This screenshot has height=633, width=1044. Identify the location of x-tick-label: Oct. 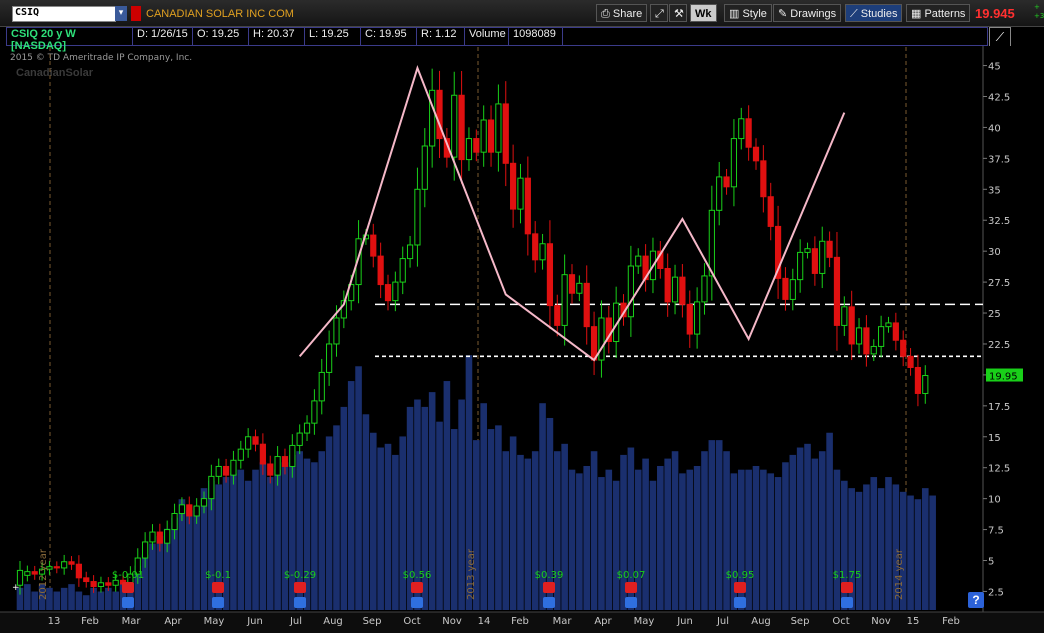
(840, 621).